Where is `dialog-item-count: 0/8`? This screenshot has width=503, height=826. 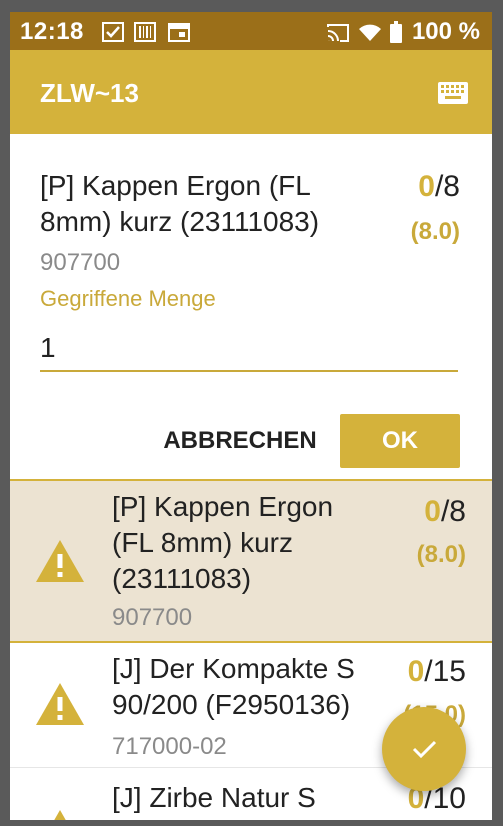 dialog-item-count: 0/8 is located at coordinates (439, 187).